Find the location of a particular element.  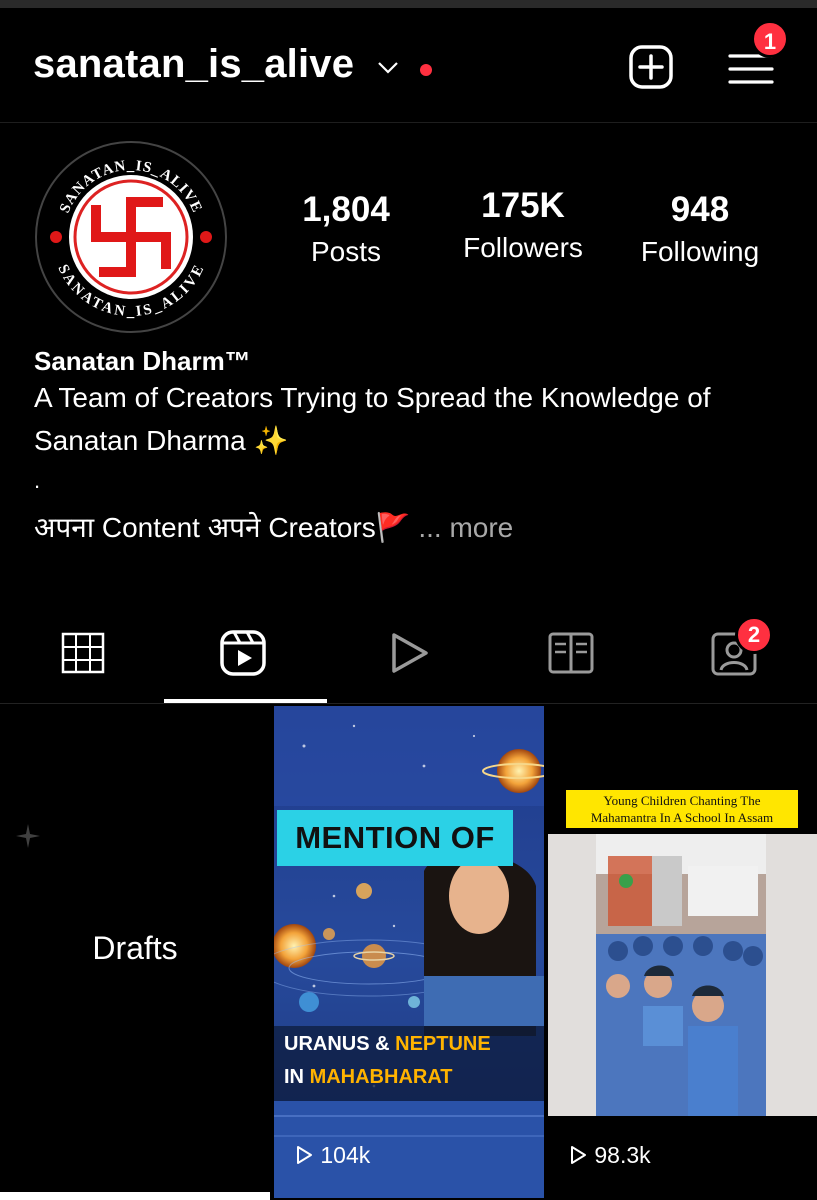

reel-caption-line: Young Children Chanting The is located at coordinates (682, 800).